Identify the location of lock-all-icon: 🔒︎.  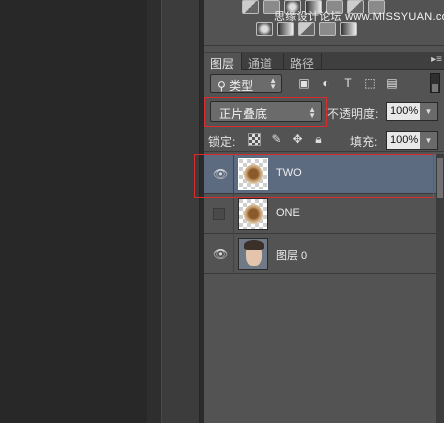
(318, 139).